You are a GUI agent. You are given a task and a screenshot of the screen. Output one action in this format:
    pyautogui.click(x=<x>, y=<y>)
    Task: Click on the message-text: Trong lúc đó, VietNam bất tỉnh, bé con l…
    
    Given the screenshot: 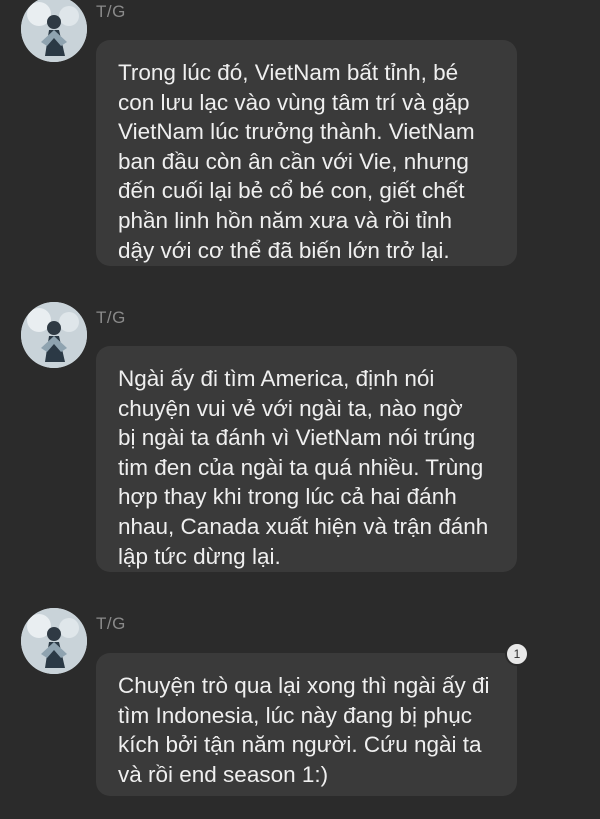 What is the action you would take?
    pyautogui.click(x=296, y=161)
    